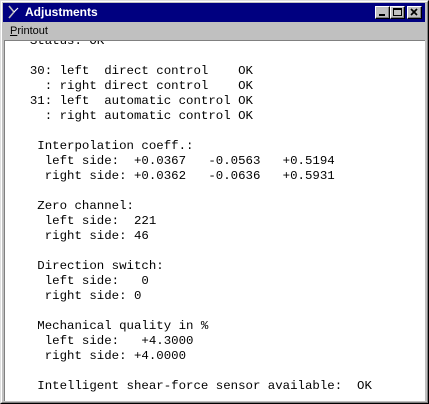 This screenshot has height=404, width=429. I want to click on report-line: left side: +0.0367 -0.0563 +0.5194, so click(175, 161).